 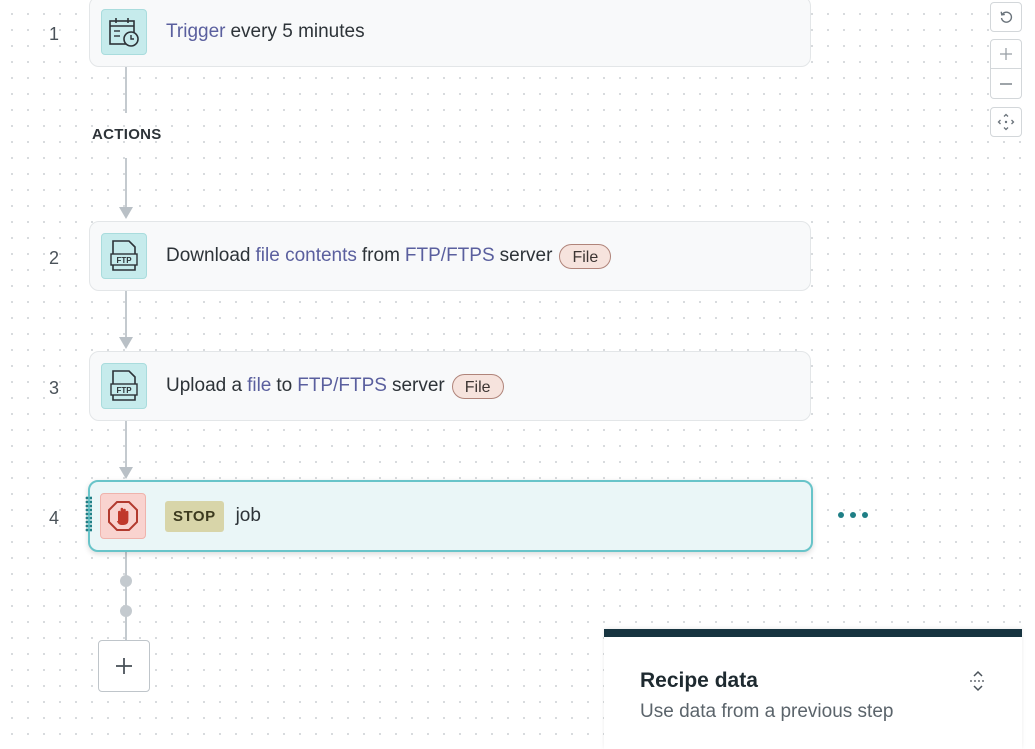 I want to click on datapill-file-contents: file contents, so click(x=306, y=256).